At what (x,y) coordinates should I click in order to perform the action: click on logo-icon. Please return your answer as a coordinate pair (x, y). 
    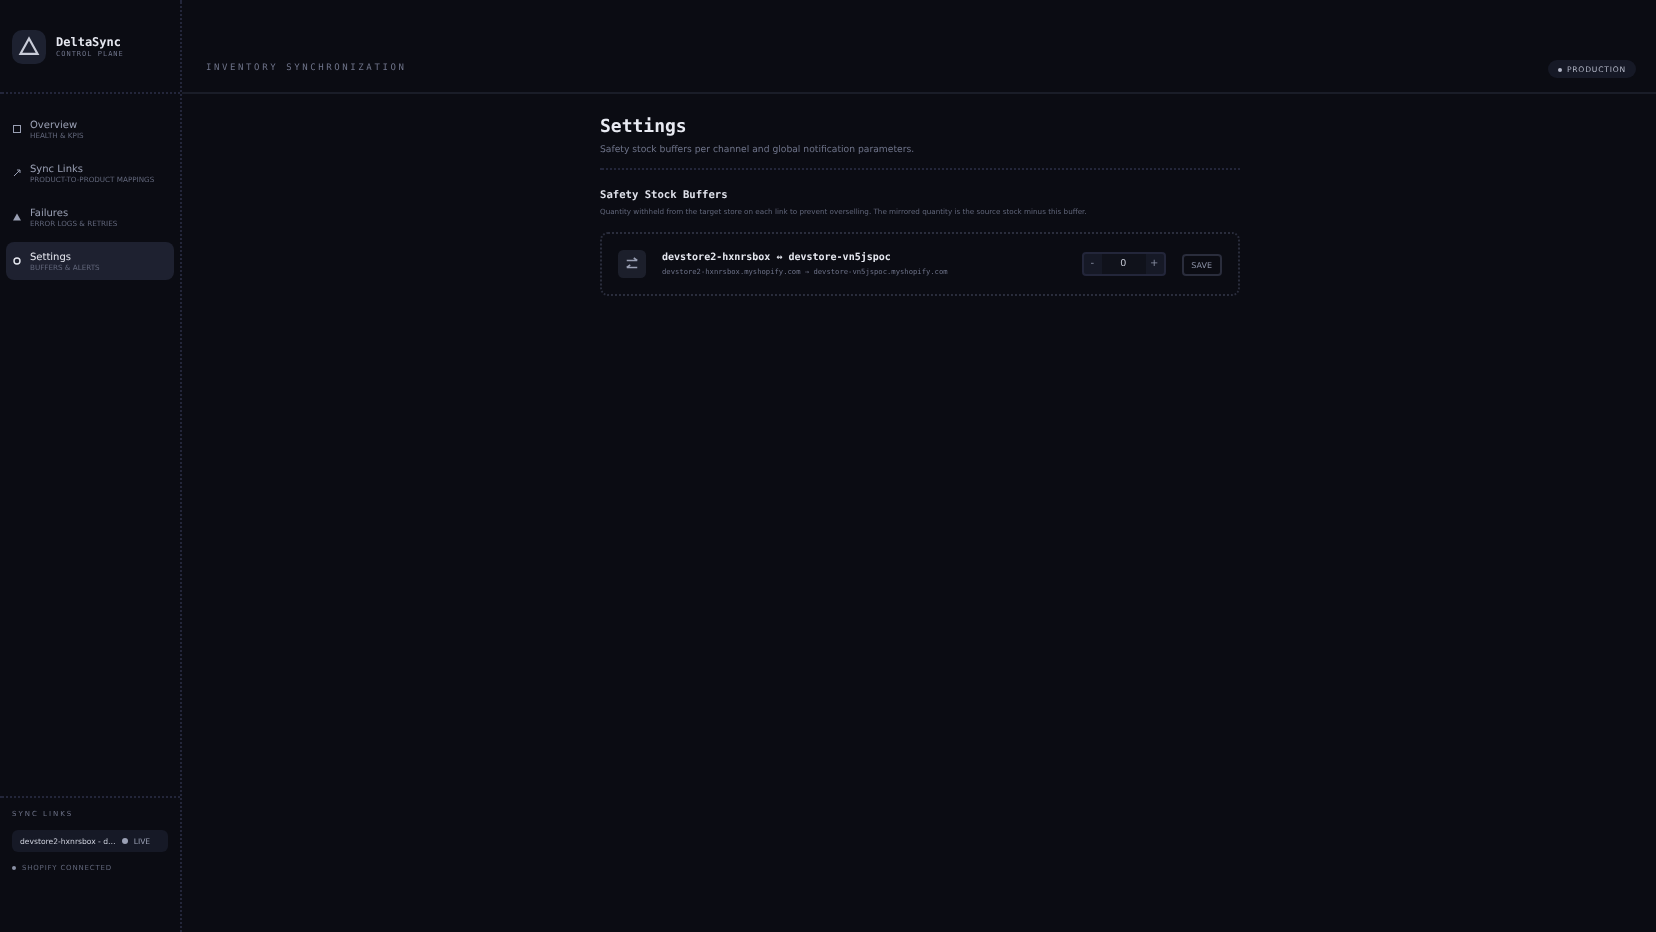
    Looking at the image, I should click on (29, 46).